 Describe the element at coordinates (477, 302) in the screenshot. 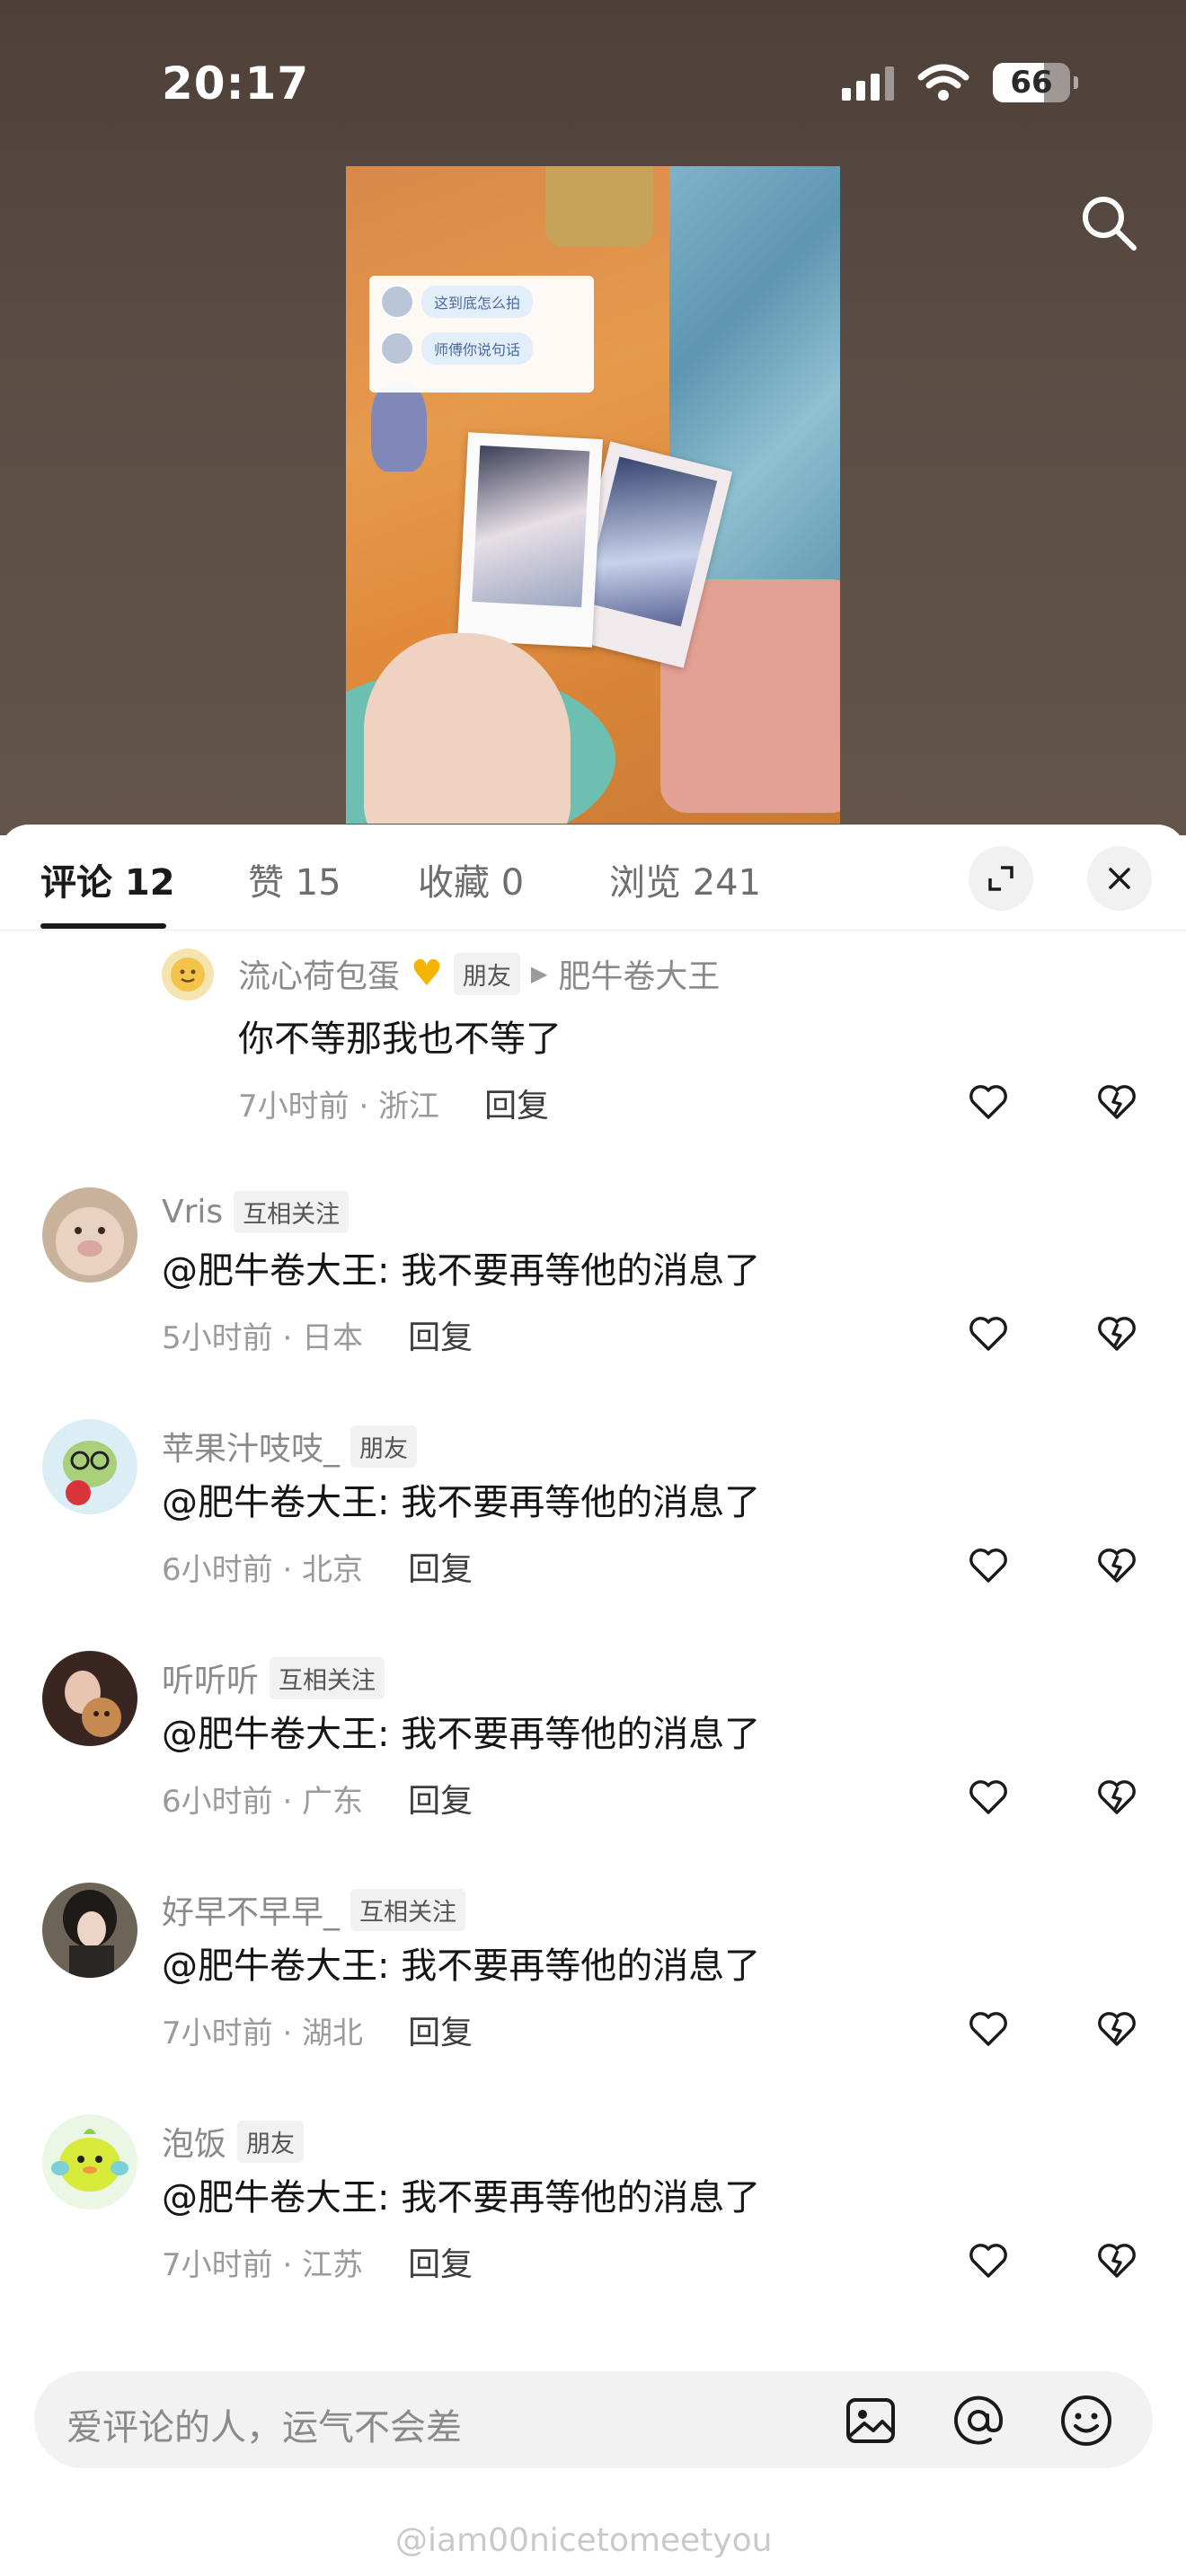

I see `chat-bubble: 这到底怎么拍` at that location.